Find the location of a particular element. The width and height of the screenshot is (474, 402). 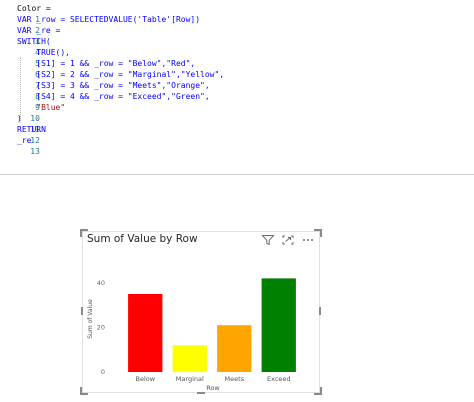

code-text: [S4] = 4 && _row = "Exceed","Green", is located at coordinates (113, 96).